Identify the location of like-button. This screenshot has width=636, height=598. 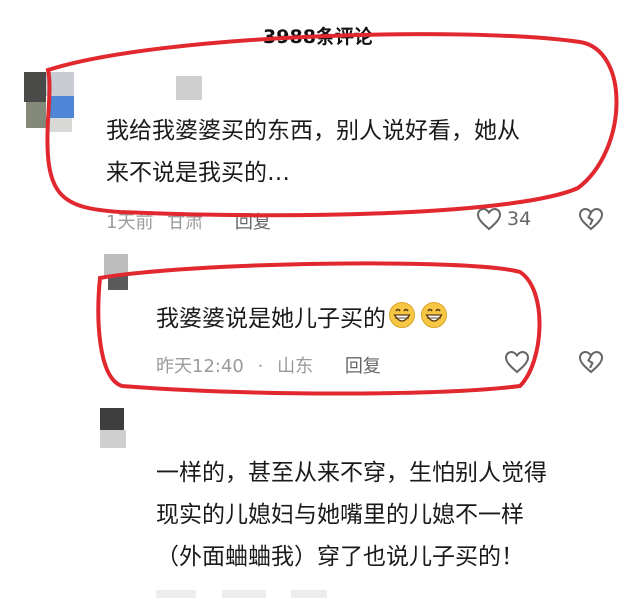
(517, 362).